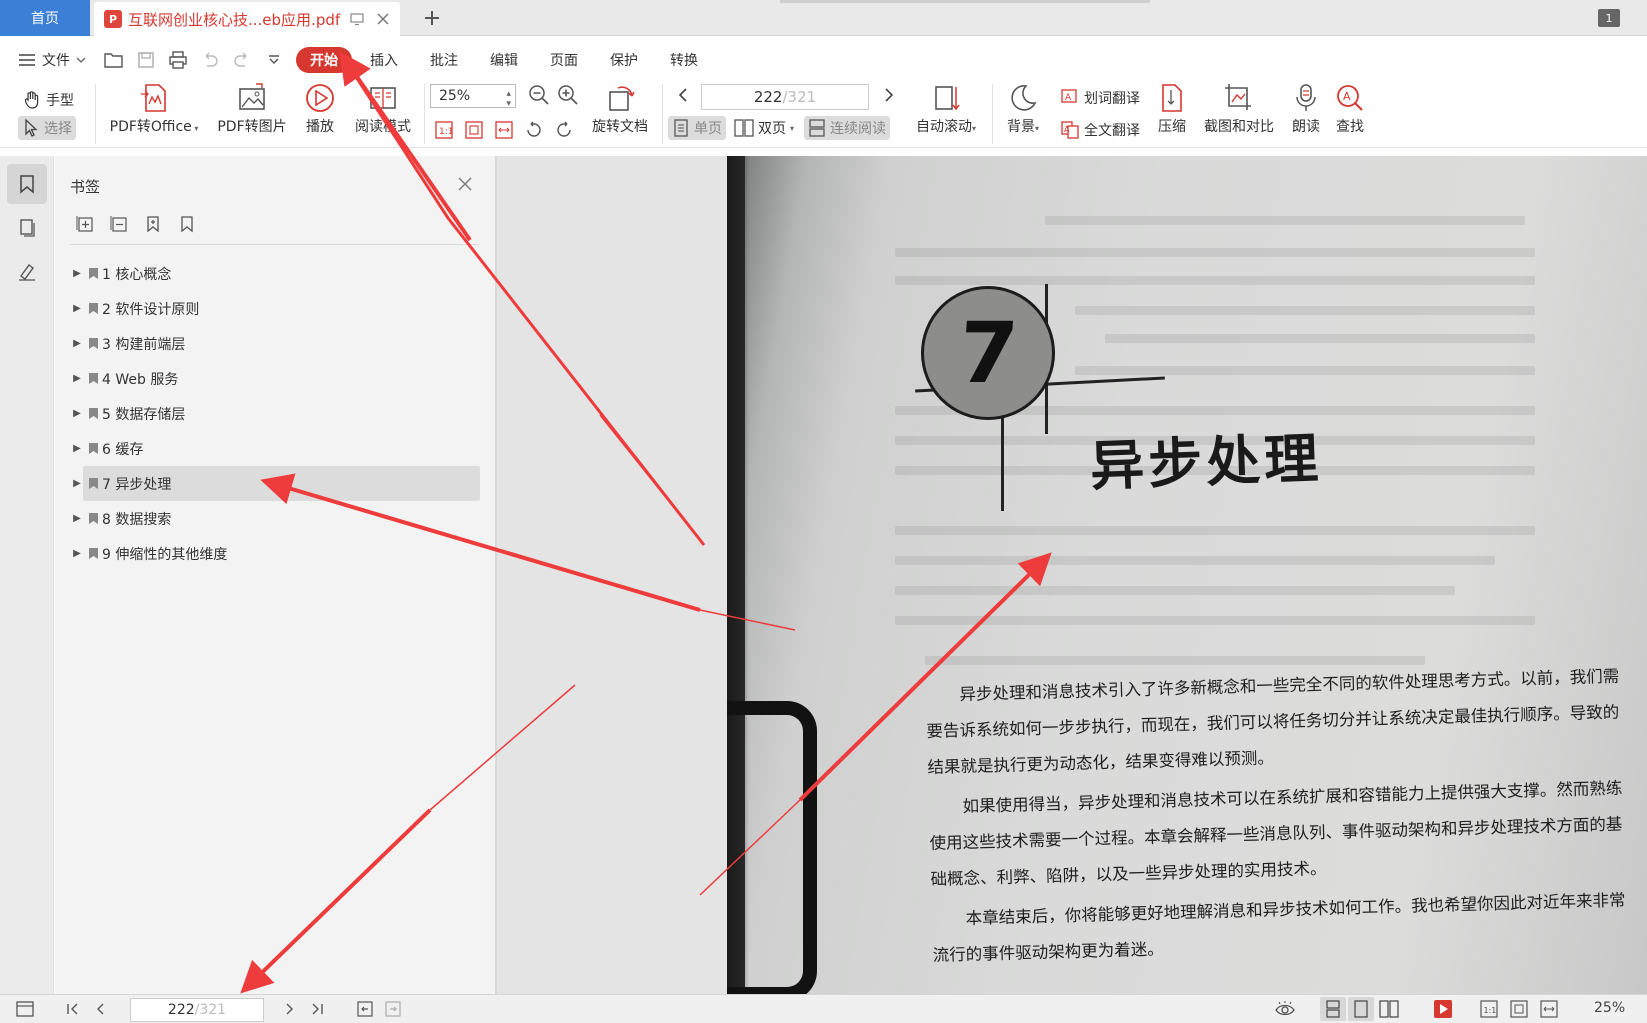  I want to click on bookmark-item: ▶ 3 构建前端层, so click(275, 343).